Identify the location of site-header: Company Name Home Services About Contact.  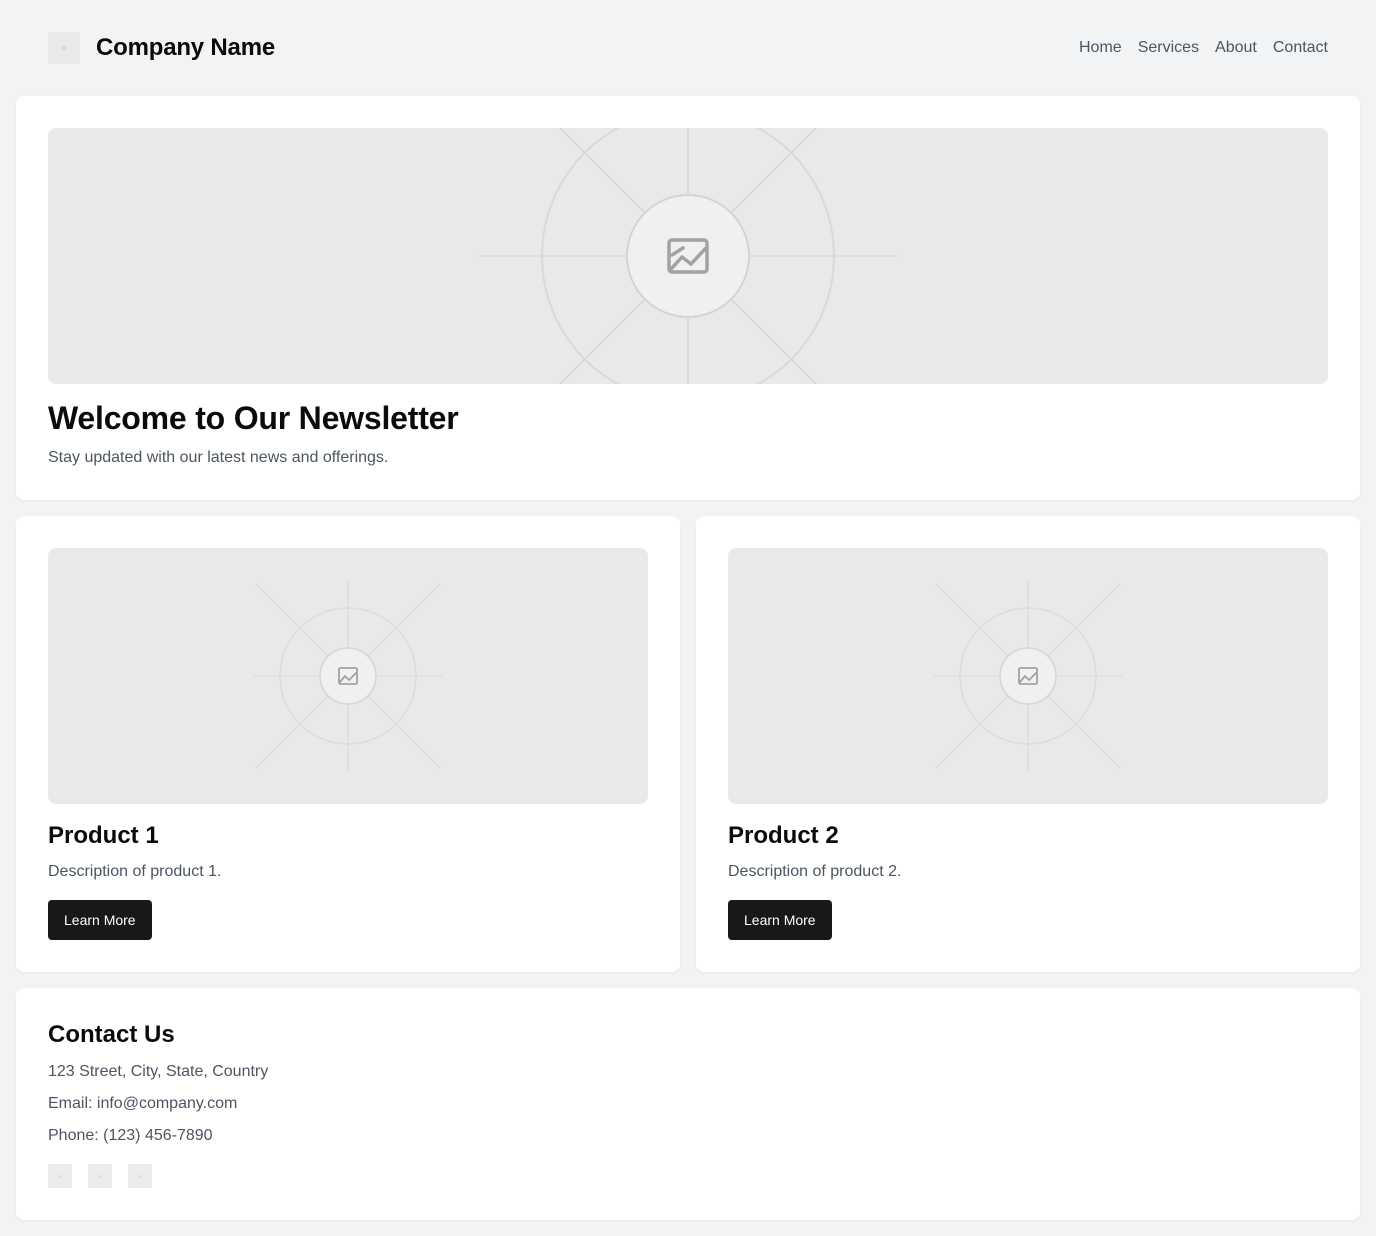
(688, 48).